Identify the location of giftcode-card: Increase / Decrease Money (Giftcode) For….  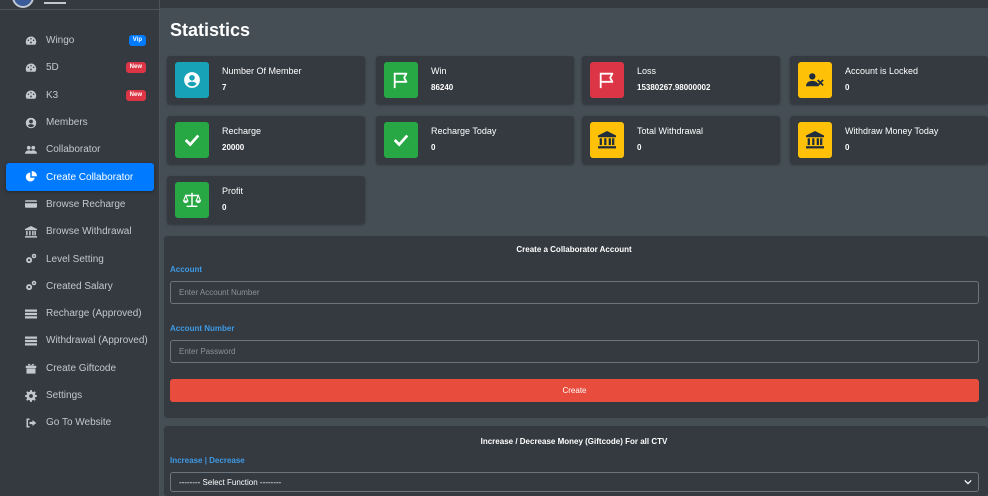
(576, 461).